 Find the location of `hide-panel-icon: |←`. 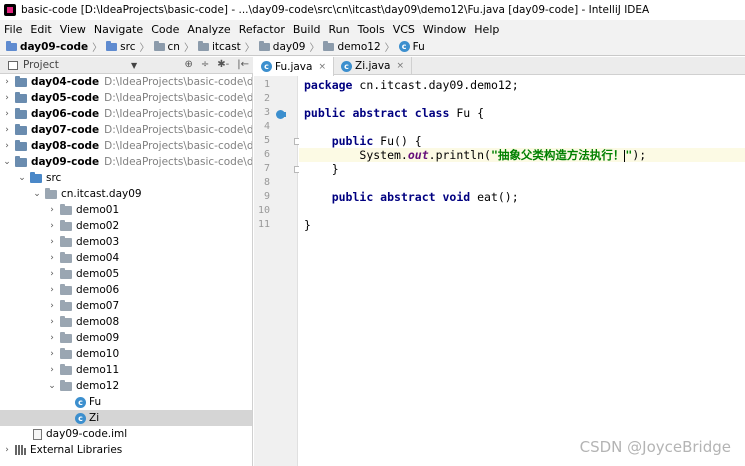

hide-panel-icon: |← is located at coordinates (243, 64).